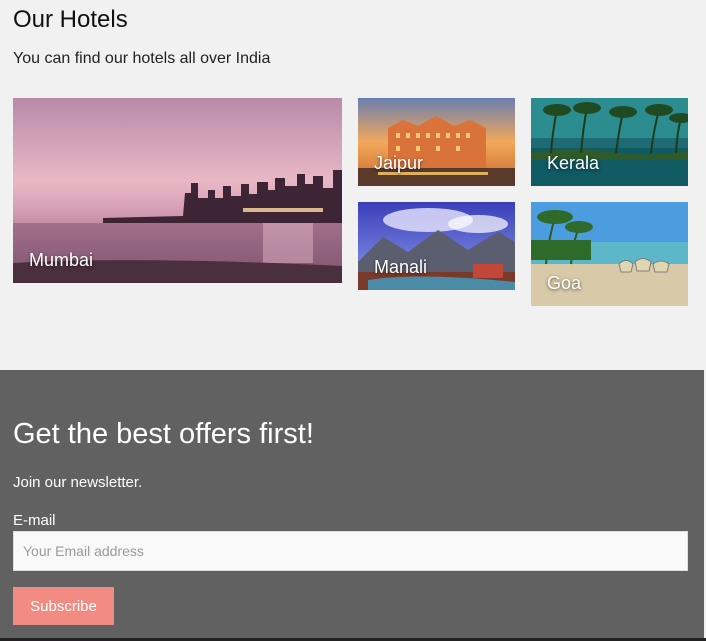 The image size is (706, 641). What do you see at coordinates (63, 606) in the screenshot?
I see `subscribe-button: Subscribe` at bounding box center [63, 606].